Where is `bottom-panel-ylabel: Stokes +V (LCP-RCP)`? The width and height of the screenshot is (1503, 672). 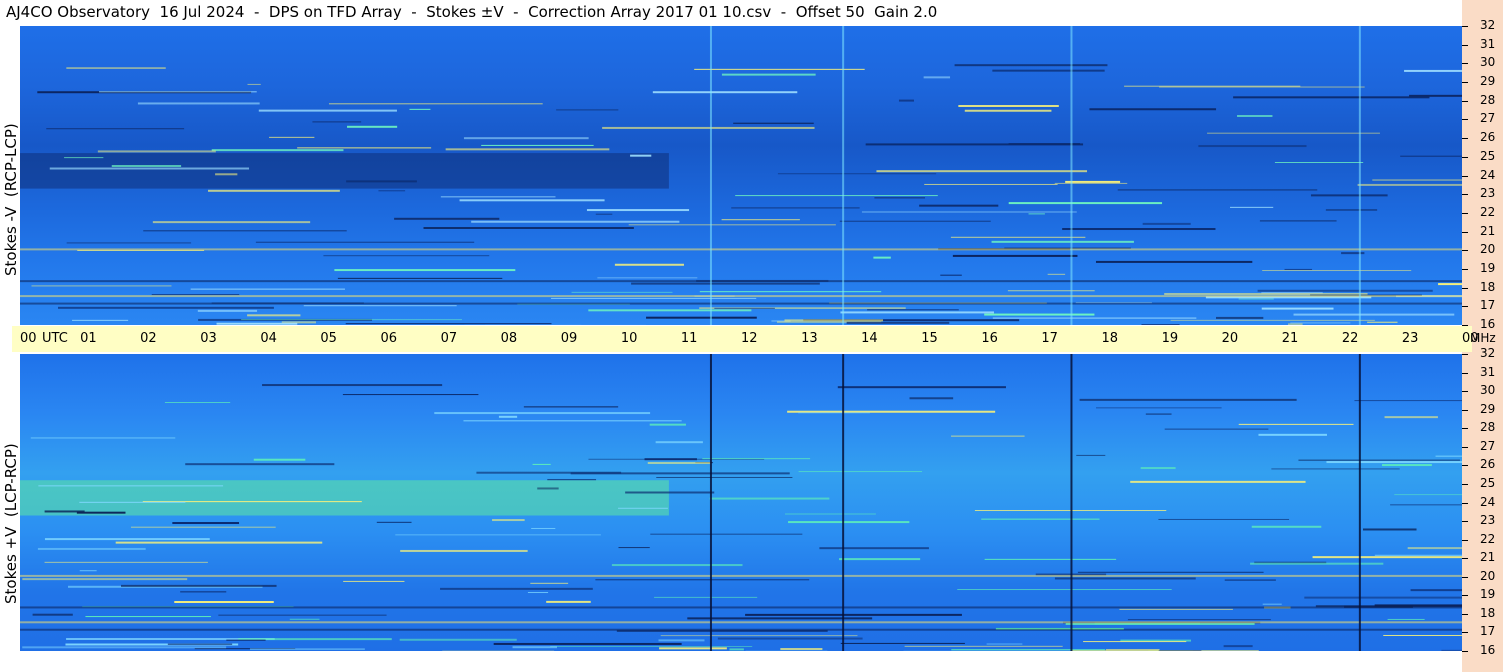
bottom-panel-ylabel: Stokes +V (LCP-RCP) is located at coordinates (11, 523).